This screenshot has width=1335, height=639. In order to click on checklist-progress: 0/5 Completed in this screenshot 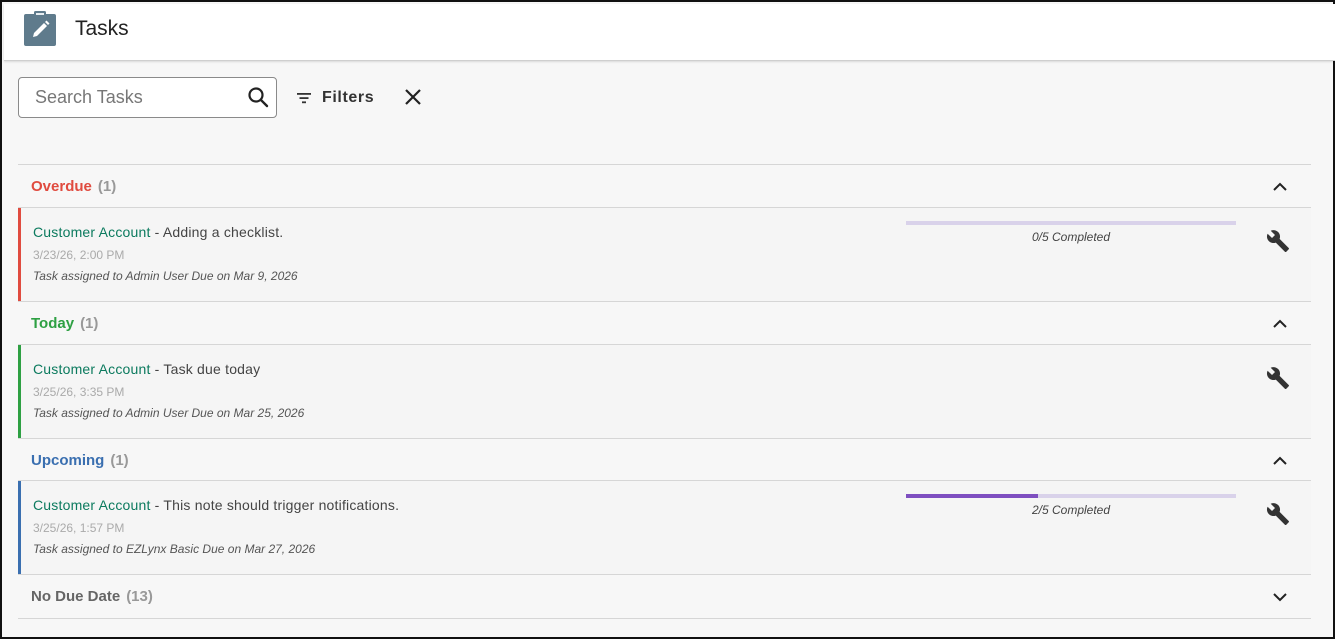, I will do `click(1071, 232)`.